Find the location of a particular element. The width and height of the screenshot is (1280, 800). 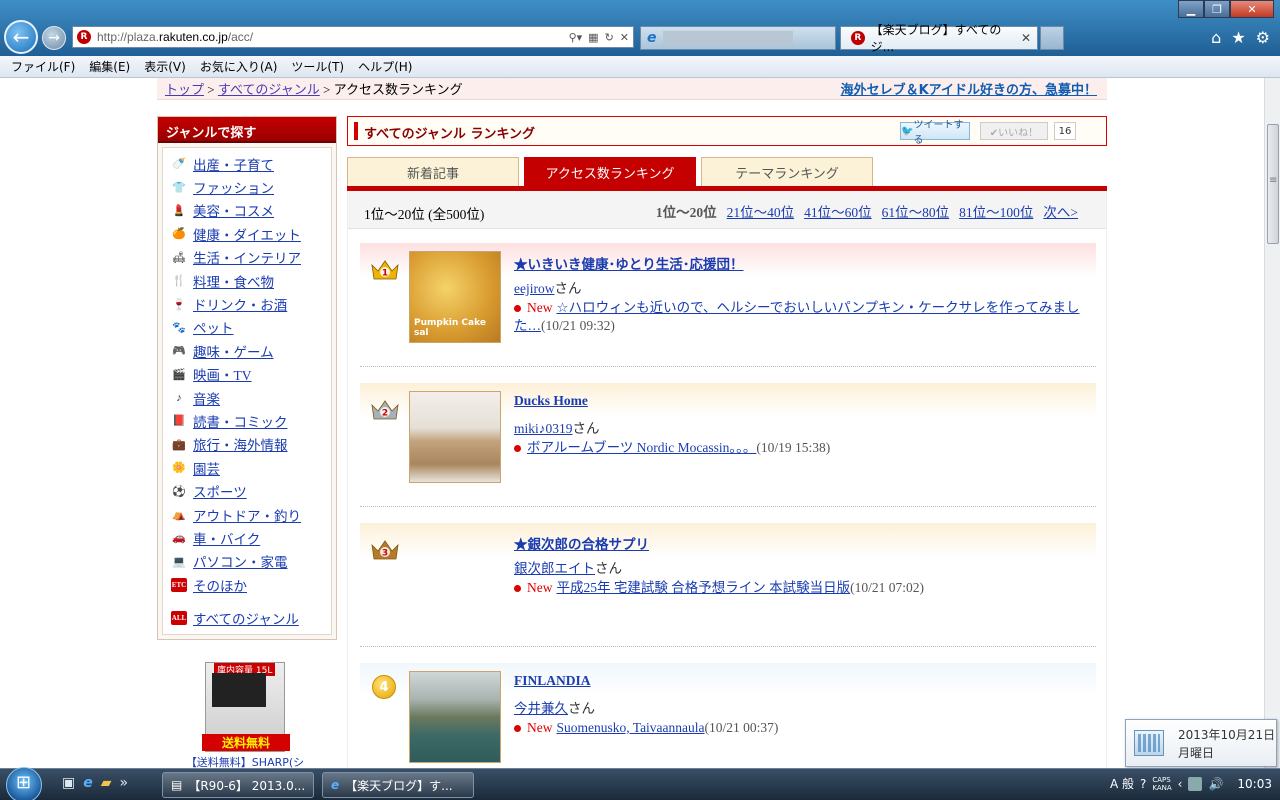

close-window-icon: ✕ is located at coordinates (1252, 9).